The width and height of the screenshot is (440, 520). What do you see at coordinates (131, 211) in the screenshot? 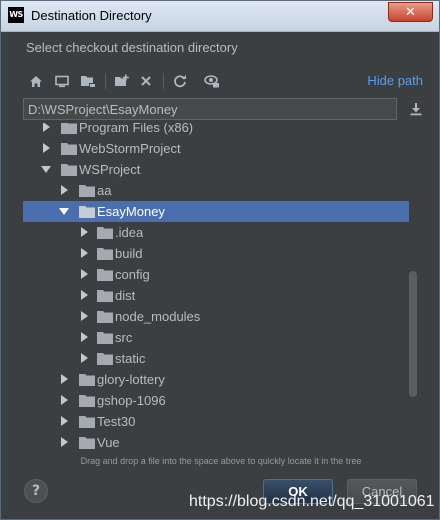
I see `tree-row-label: EsayMoney` at bounding box center [131, 211].